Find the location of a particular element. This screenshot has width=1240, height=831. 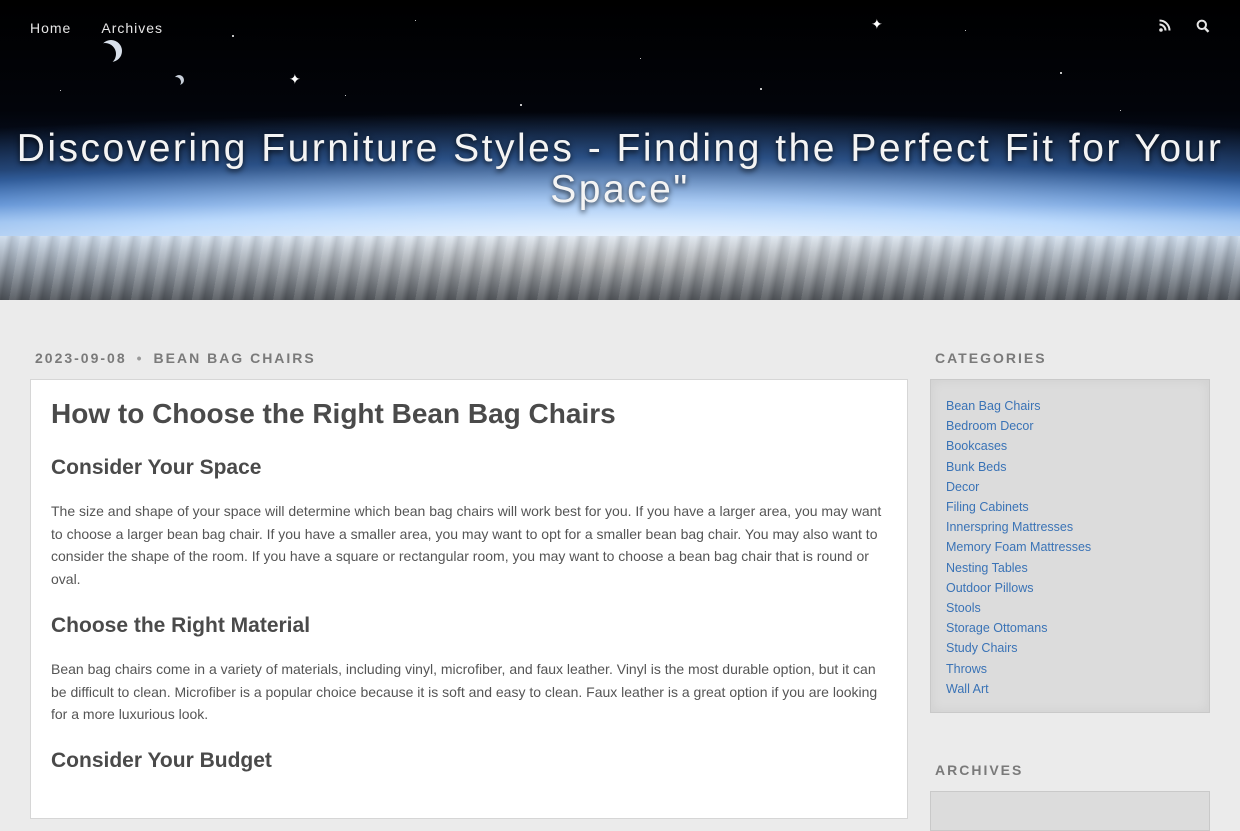

category-item: Wall Art is located at coordinates (1070, 689).